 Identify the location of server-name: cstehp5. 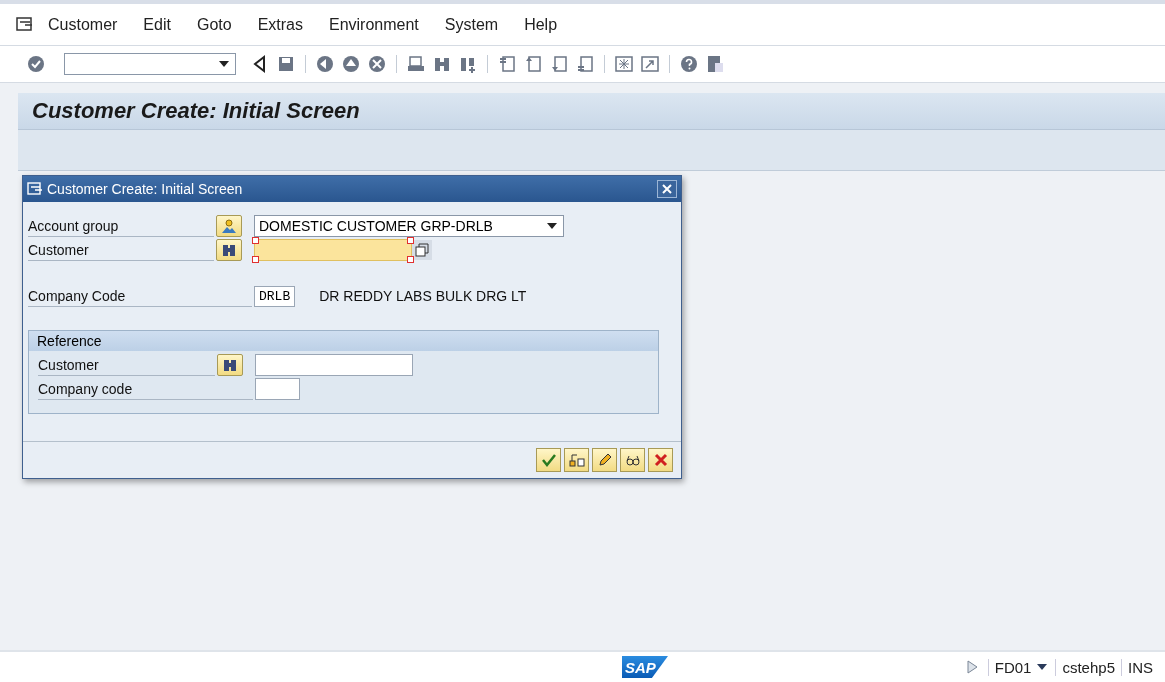
(1088, 667).